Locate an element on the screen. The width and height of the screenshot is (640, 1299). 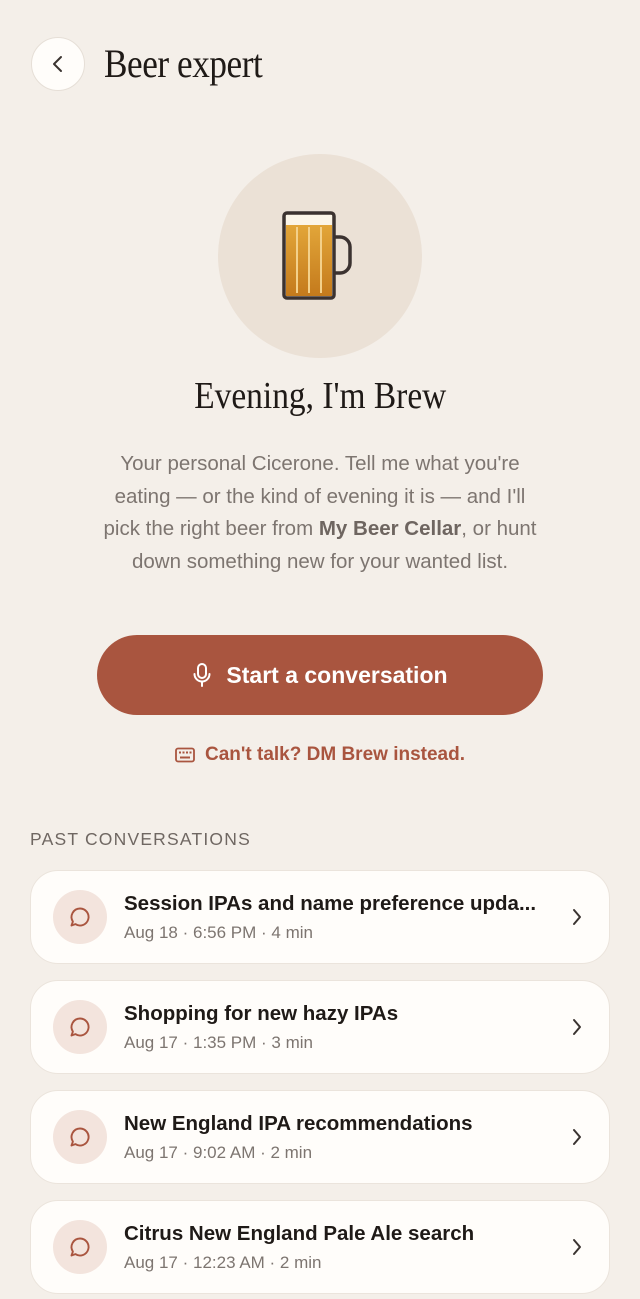
greeting-heading: Evening, I'm Brew is located at coordinates (320, 396).